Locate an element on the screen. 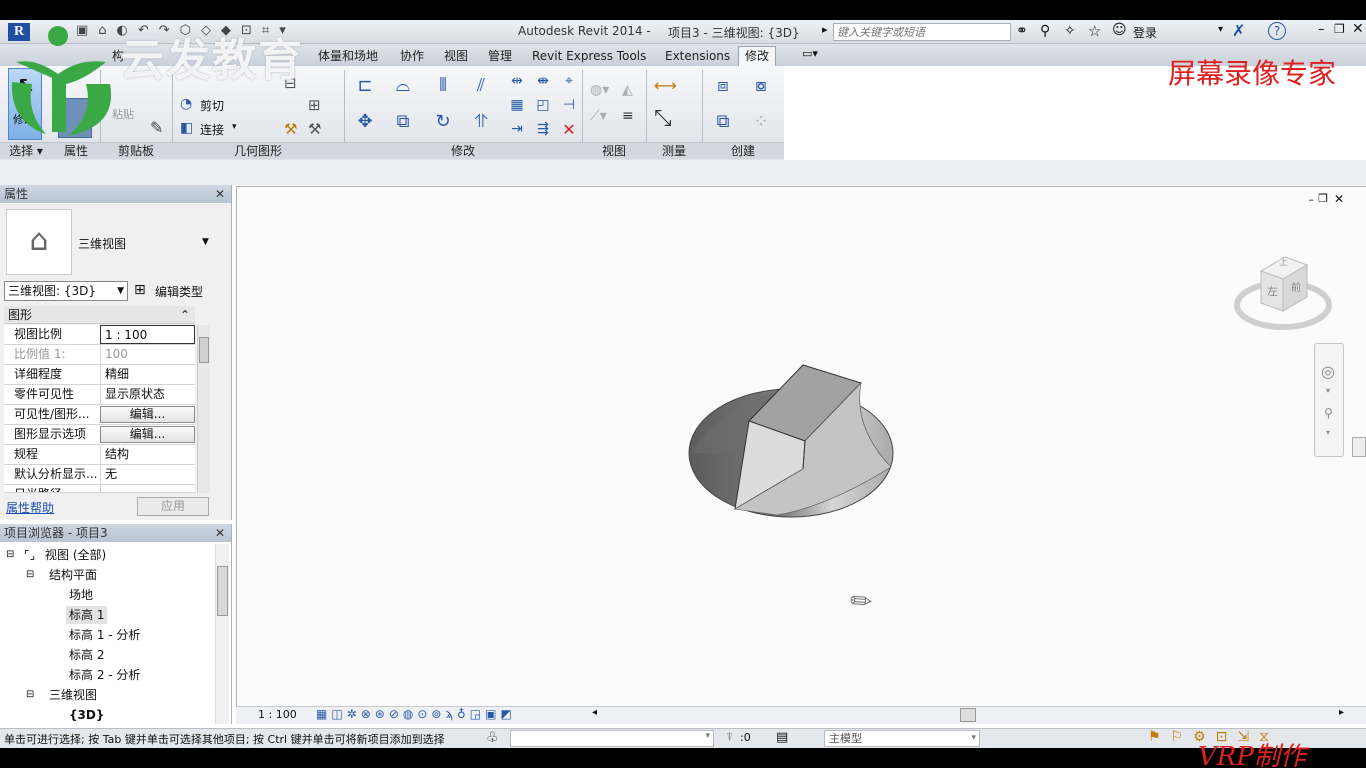 The width and height of the screenshot is (1366, 773). view-close-icon: ✕ is located at coordinates (1339, 199).